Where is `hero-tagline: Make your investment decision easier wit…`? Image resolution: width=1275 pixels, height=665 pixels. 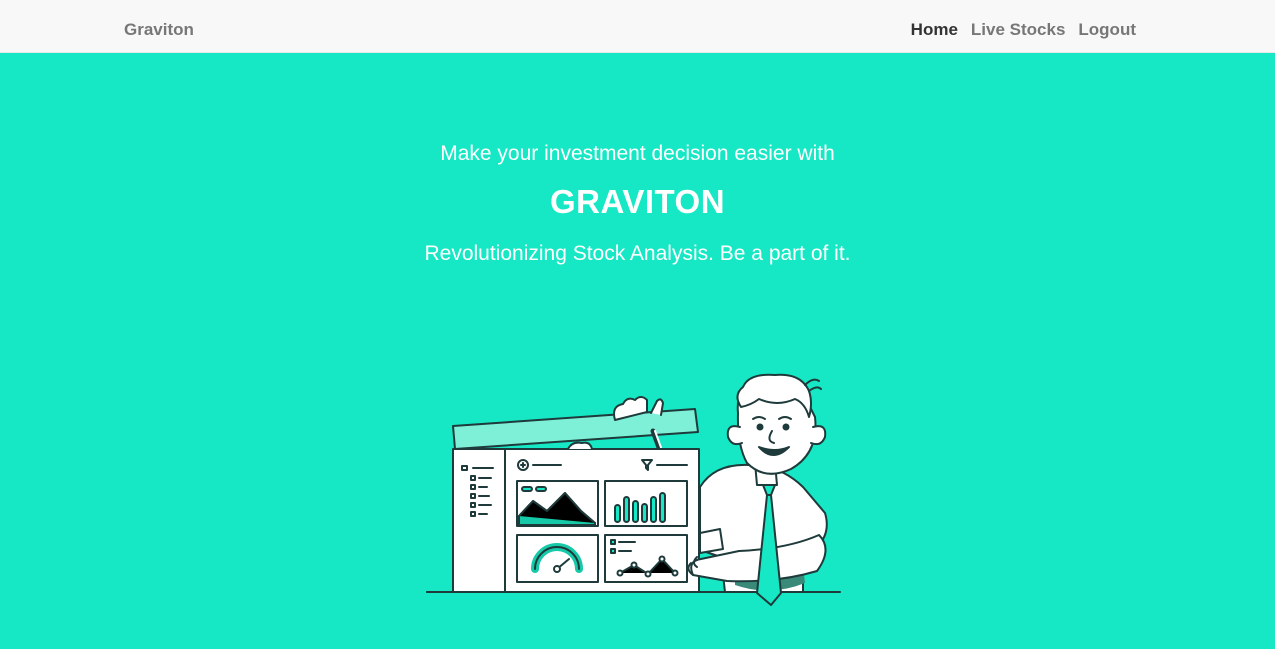
hero-tagline: Make your investment decision easier wit… is located at coordinates (637, 153).